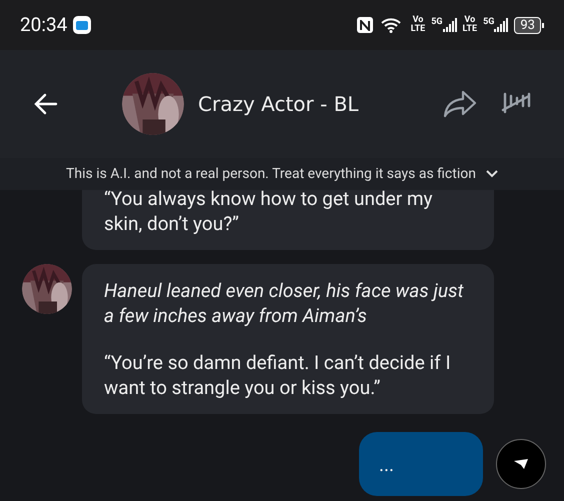  I want to click on send-button, so click(521, 464).